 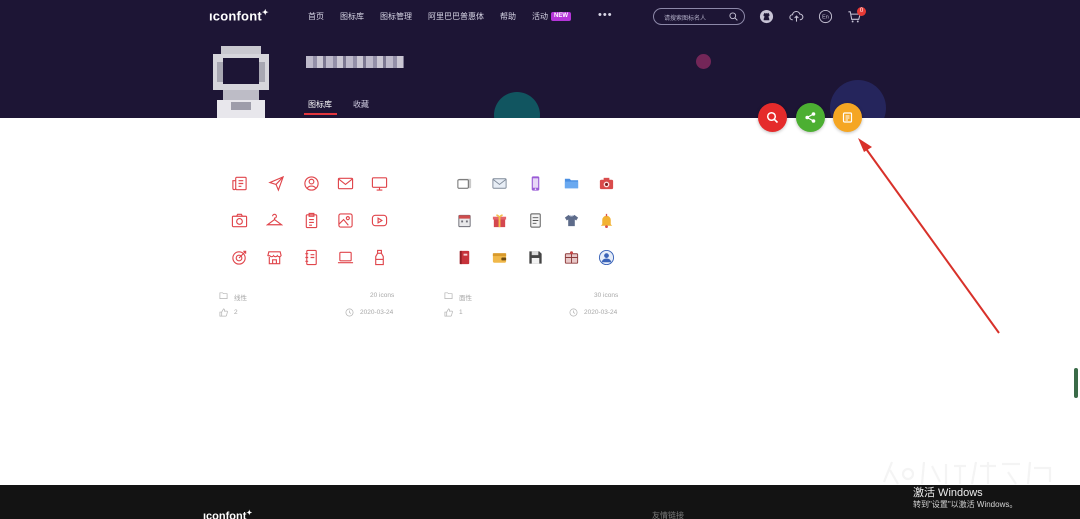 I want to click on collection-name: 面性, so click(x=465, y=297).